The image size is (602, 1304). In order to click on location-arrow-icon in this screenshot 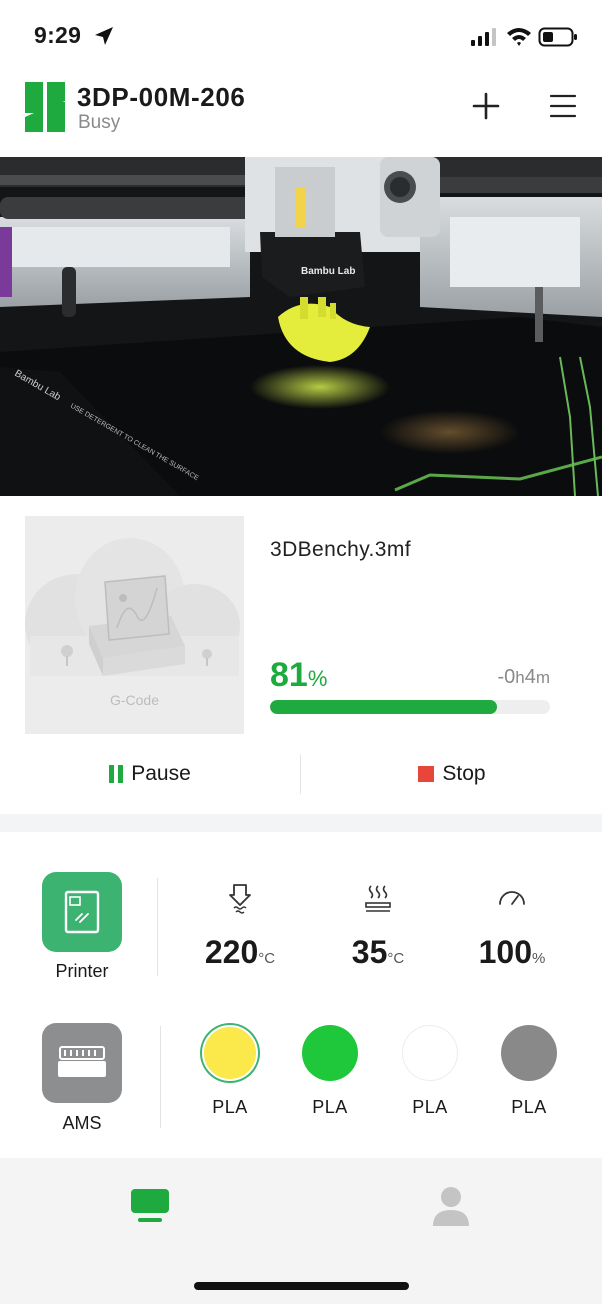, I will do `click(104, 36)`.